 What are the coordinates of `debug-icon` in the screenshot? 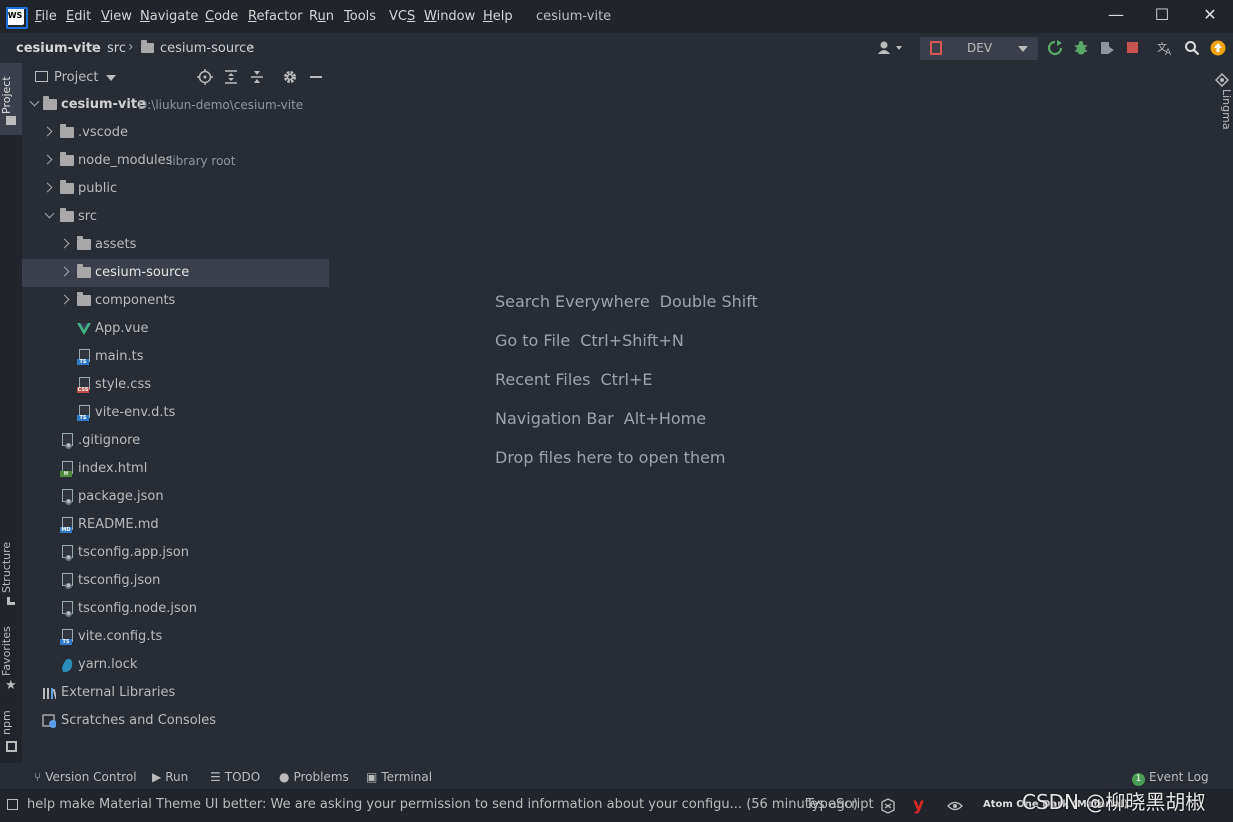 It's located at (1081, 48).